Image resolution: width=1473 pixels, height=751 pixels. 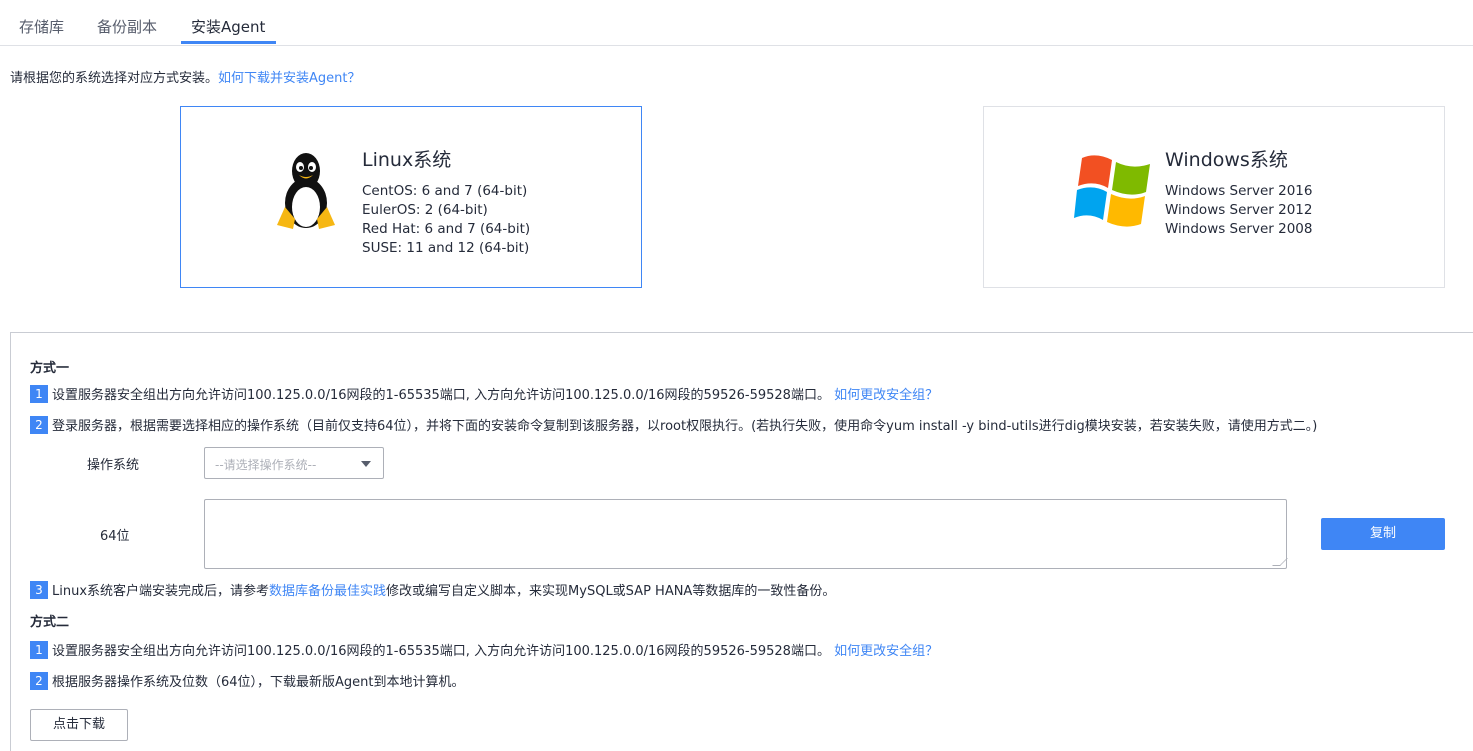 I want to click on install-command-textarea, so click(x=746, y=534).